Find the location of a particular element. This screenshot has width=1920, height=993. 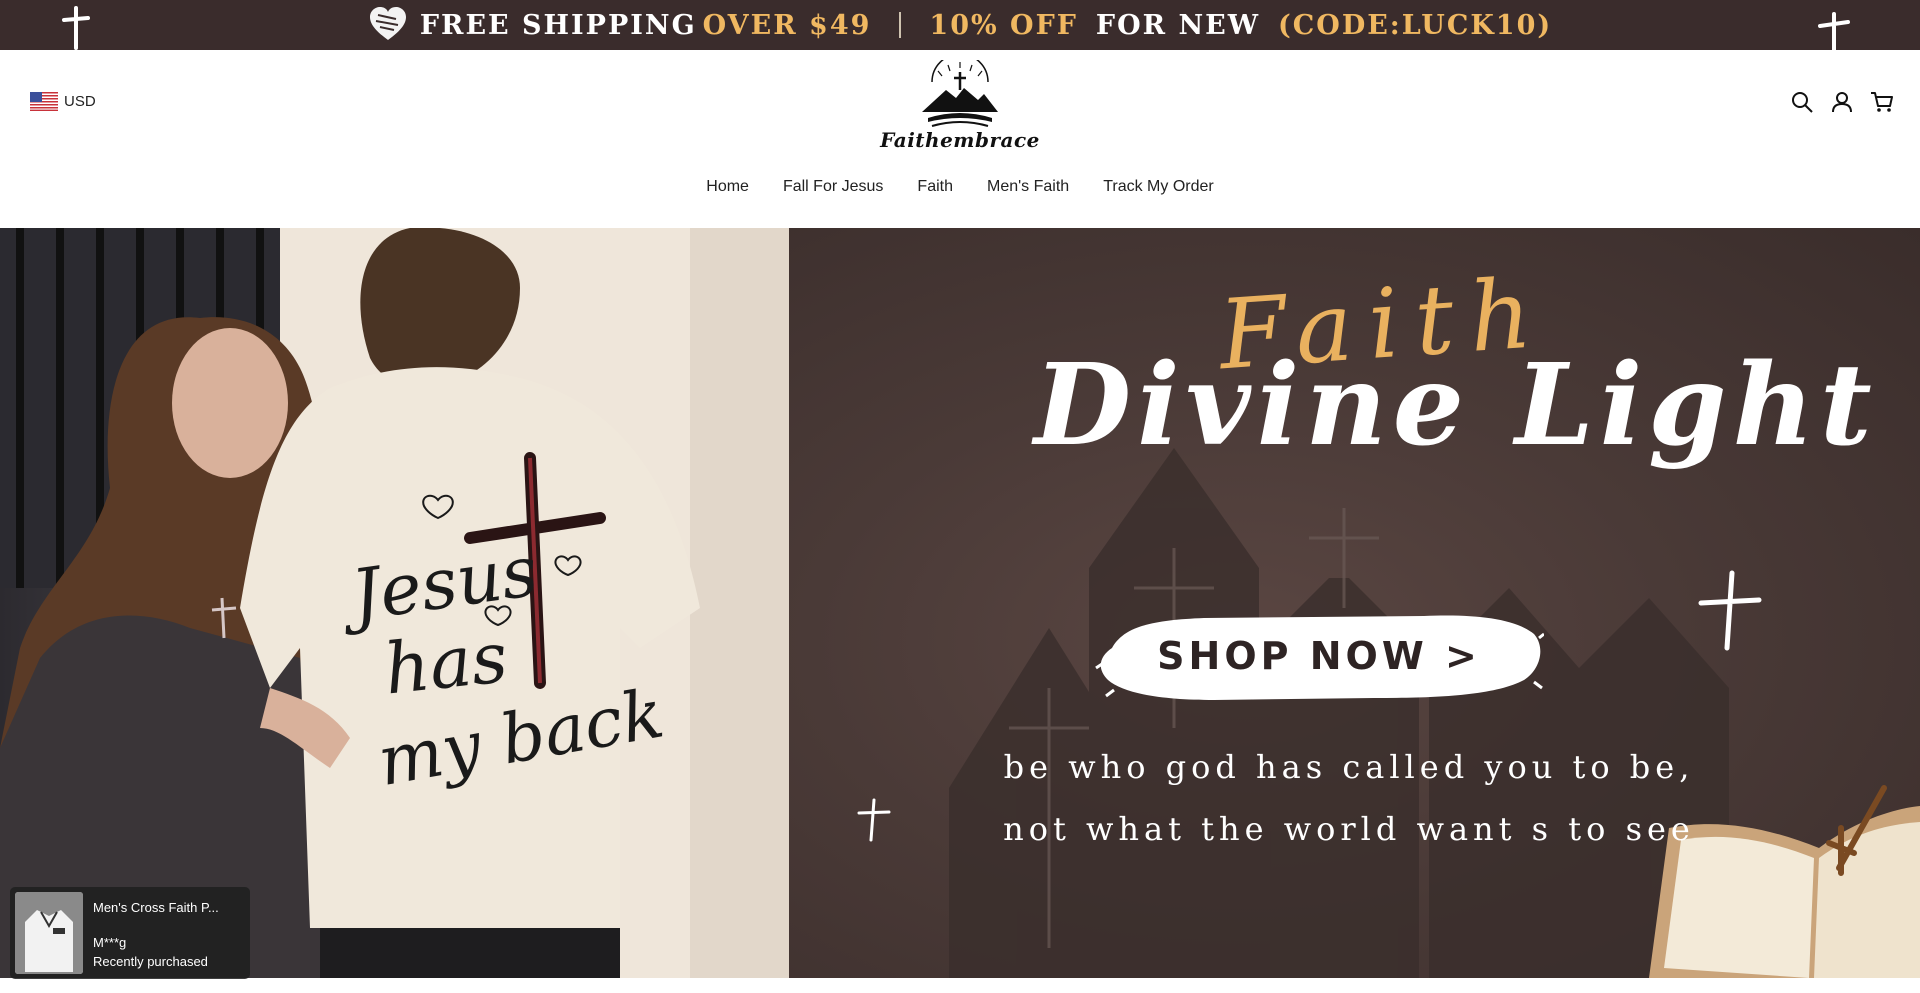

product-thumbnail is located at coordinates (49, 933).